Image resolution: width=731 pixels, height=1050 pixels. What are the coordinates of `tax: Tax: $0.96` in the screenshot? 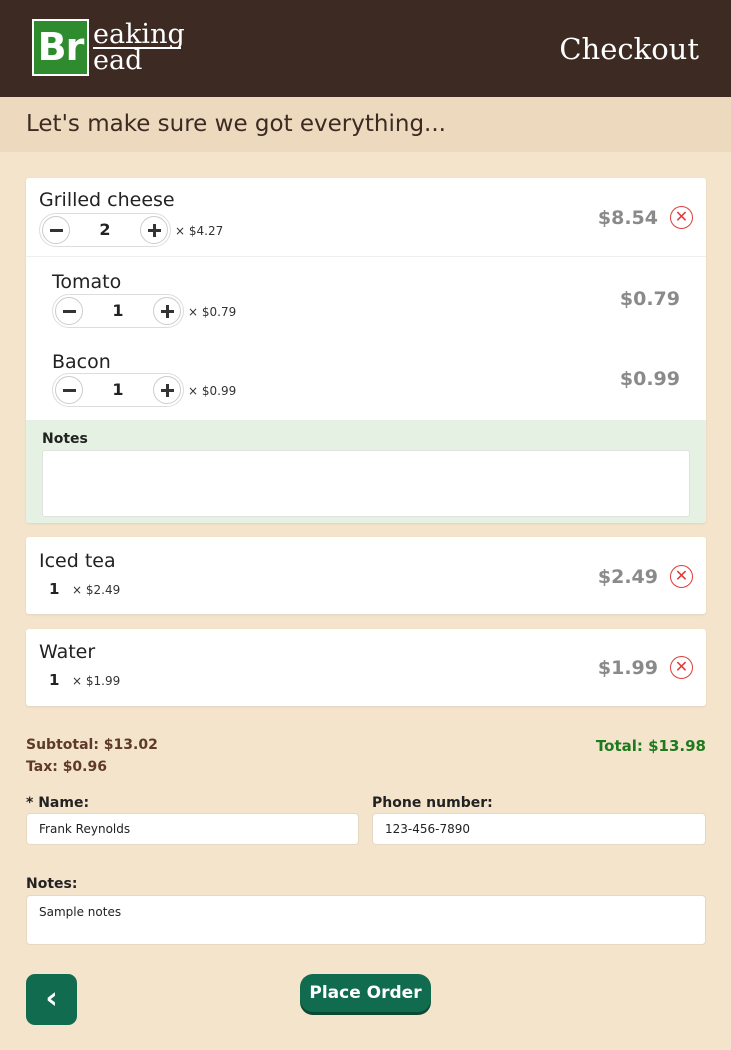 It's located at (66, 767).